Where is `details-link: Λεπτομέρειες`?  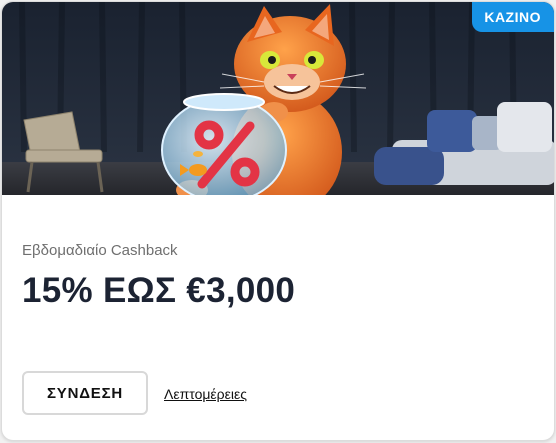 details-link: Λεπτομέρειες is located at coordinates (205, 394).